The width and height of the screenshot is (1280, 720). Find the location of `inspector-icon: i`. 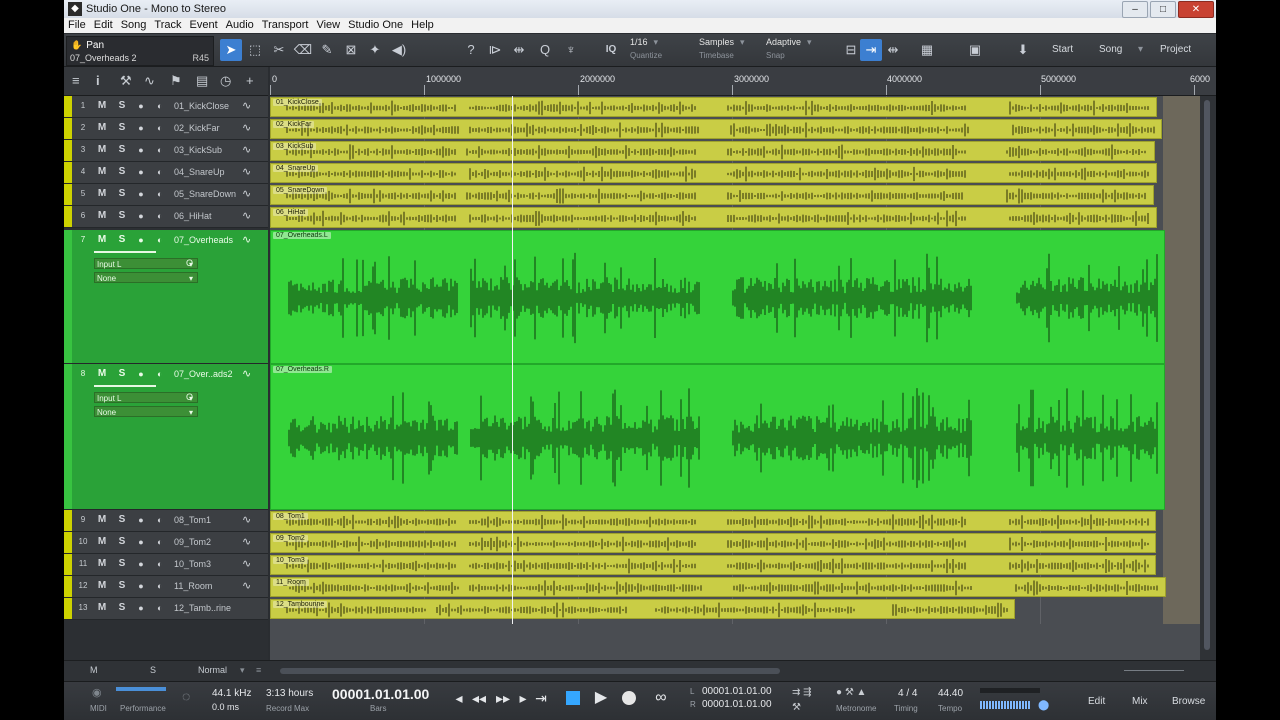

inspector-icon: i is located at coordinates (98, 80).